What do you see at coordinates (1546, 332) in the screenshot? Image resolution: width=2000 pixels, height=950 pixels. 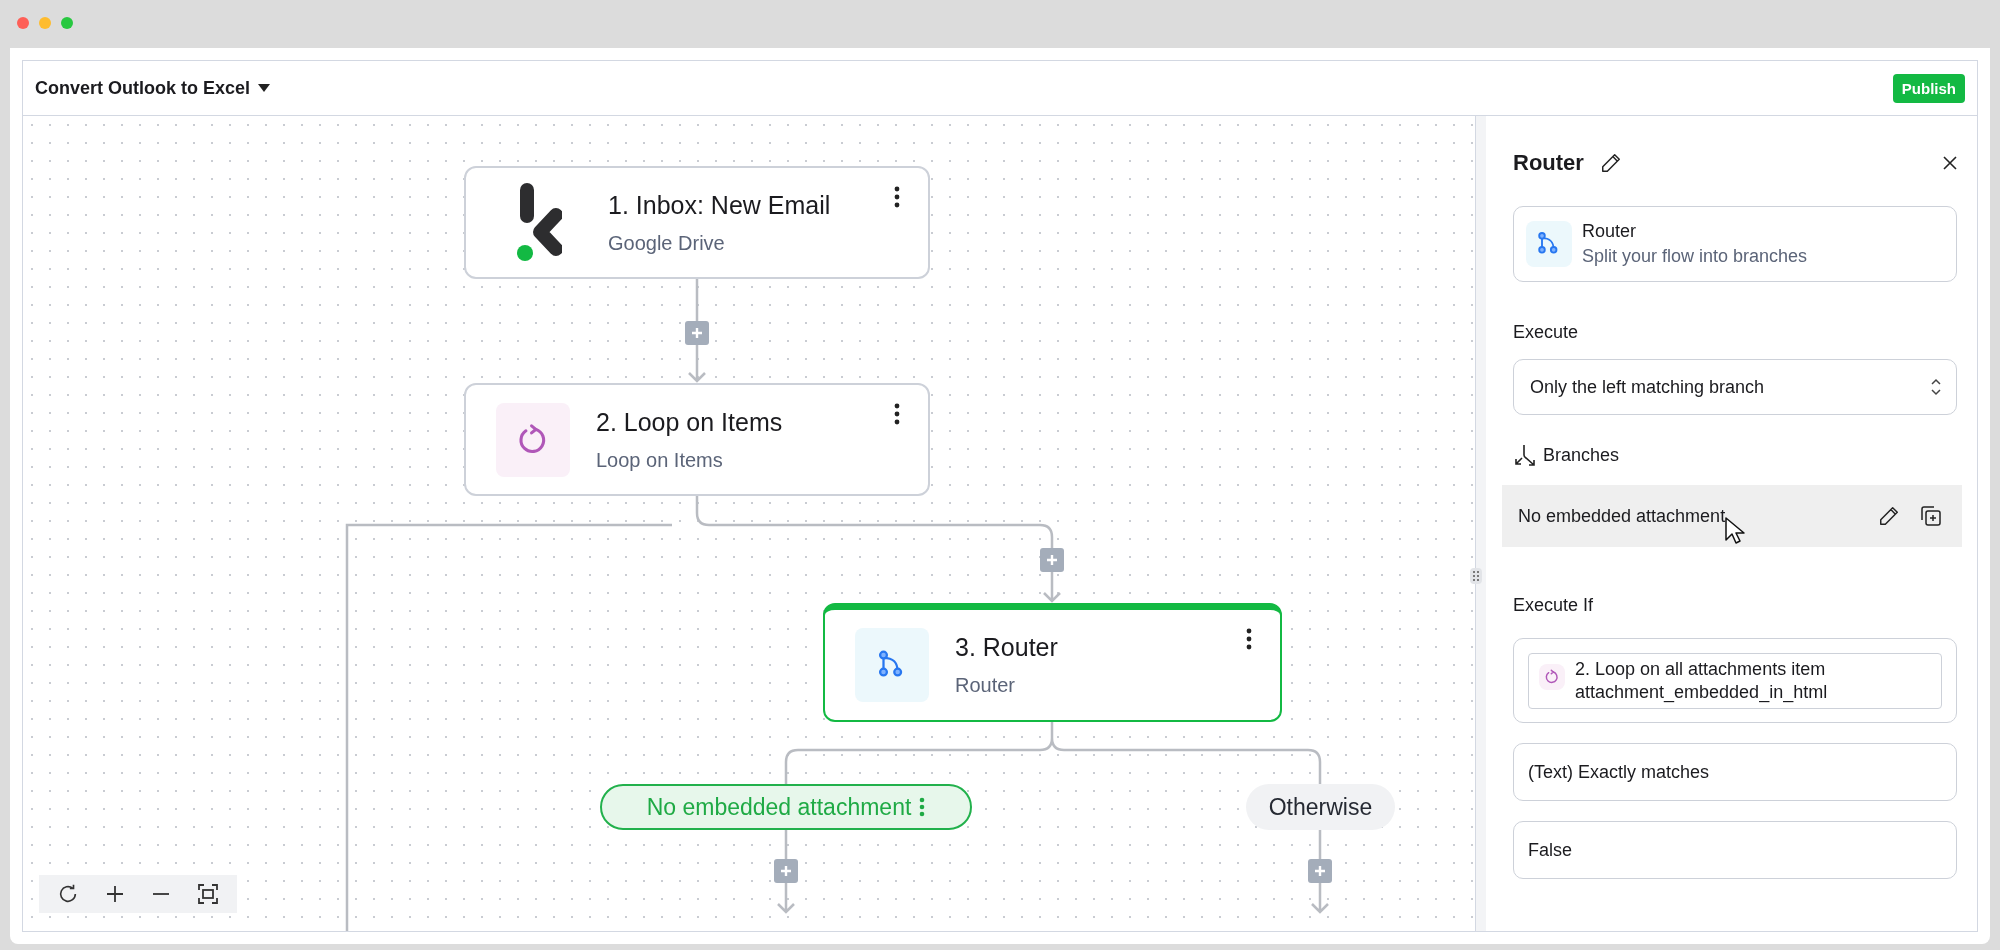 I see `field-label: Execute` at bounding box center [1546, 332].